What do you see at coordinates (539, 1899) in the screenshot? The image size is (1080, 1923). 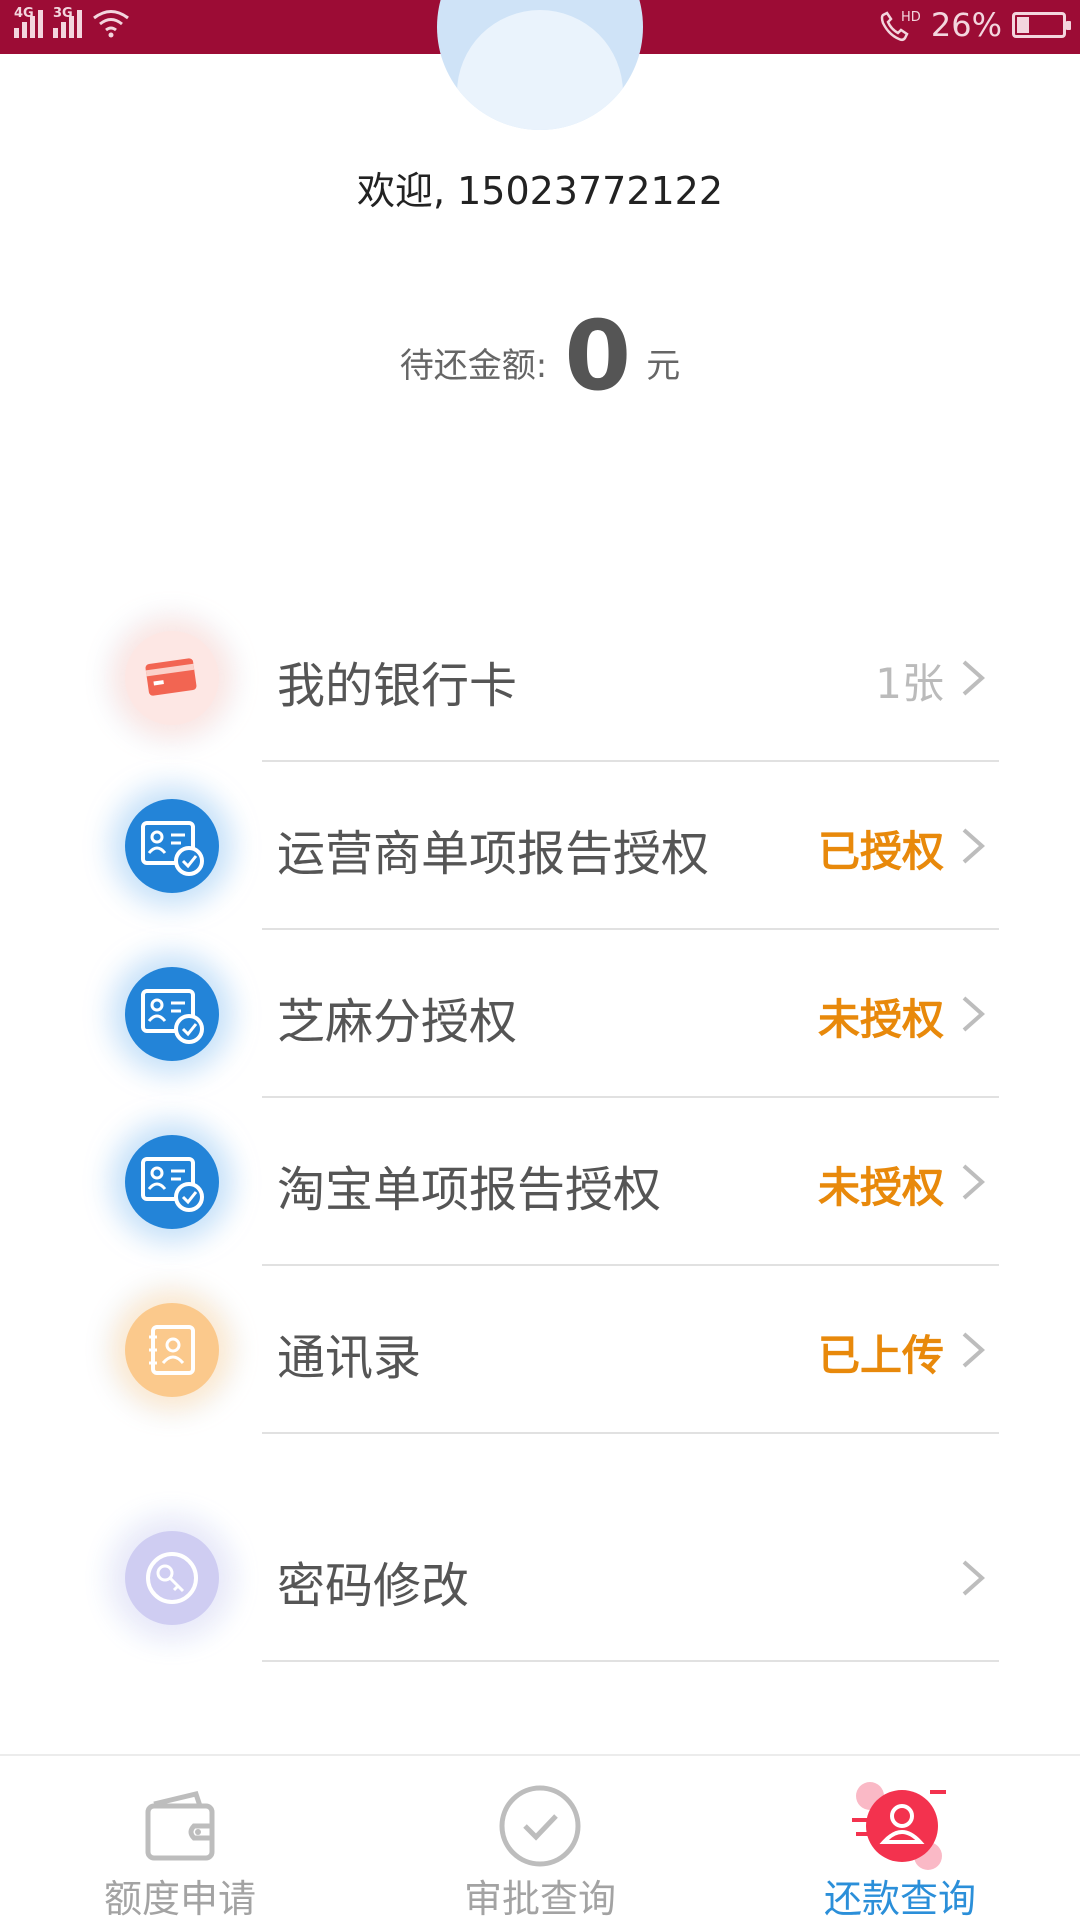 I see `tab-label: 审批查询` at bounding box center [539, 1899].